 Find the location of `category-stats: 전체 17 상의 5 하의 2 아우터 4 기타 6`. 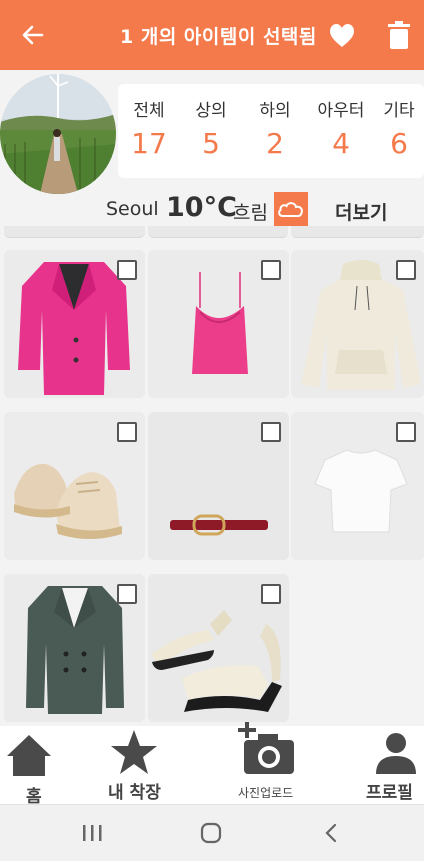

category-stats: 전체 17 상의 5 하의 2 아우터 4 기타 6 is located at coordinates (271, 131).